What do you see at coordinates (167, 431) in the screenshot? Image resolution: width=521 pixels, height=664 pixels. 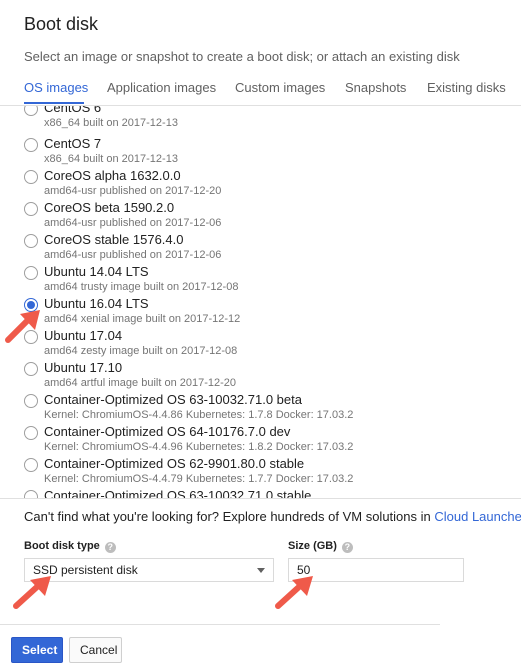 I see `image-name: Container-Optimized OS 64-10176.7.0 dev` at bounding box center [167, 431].